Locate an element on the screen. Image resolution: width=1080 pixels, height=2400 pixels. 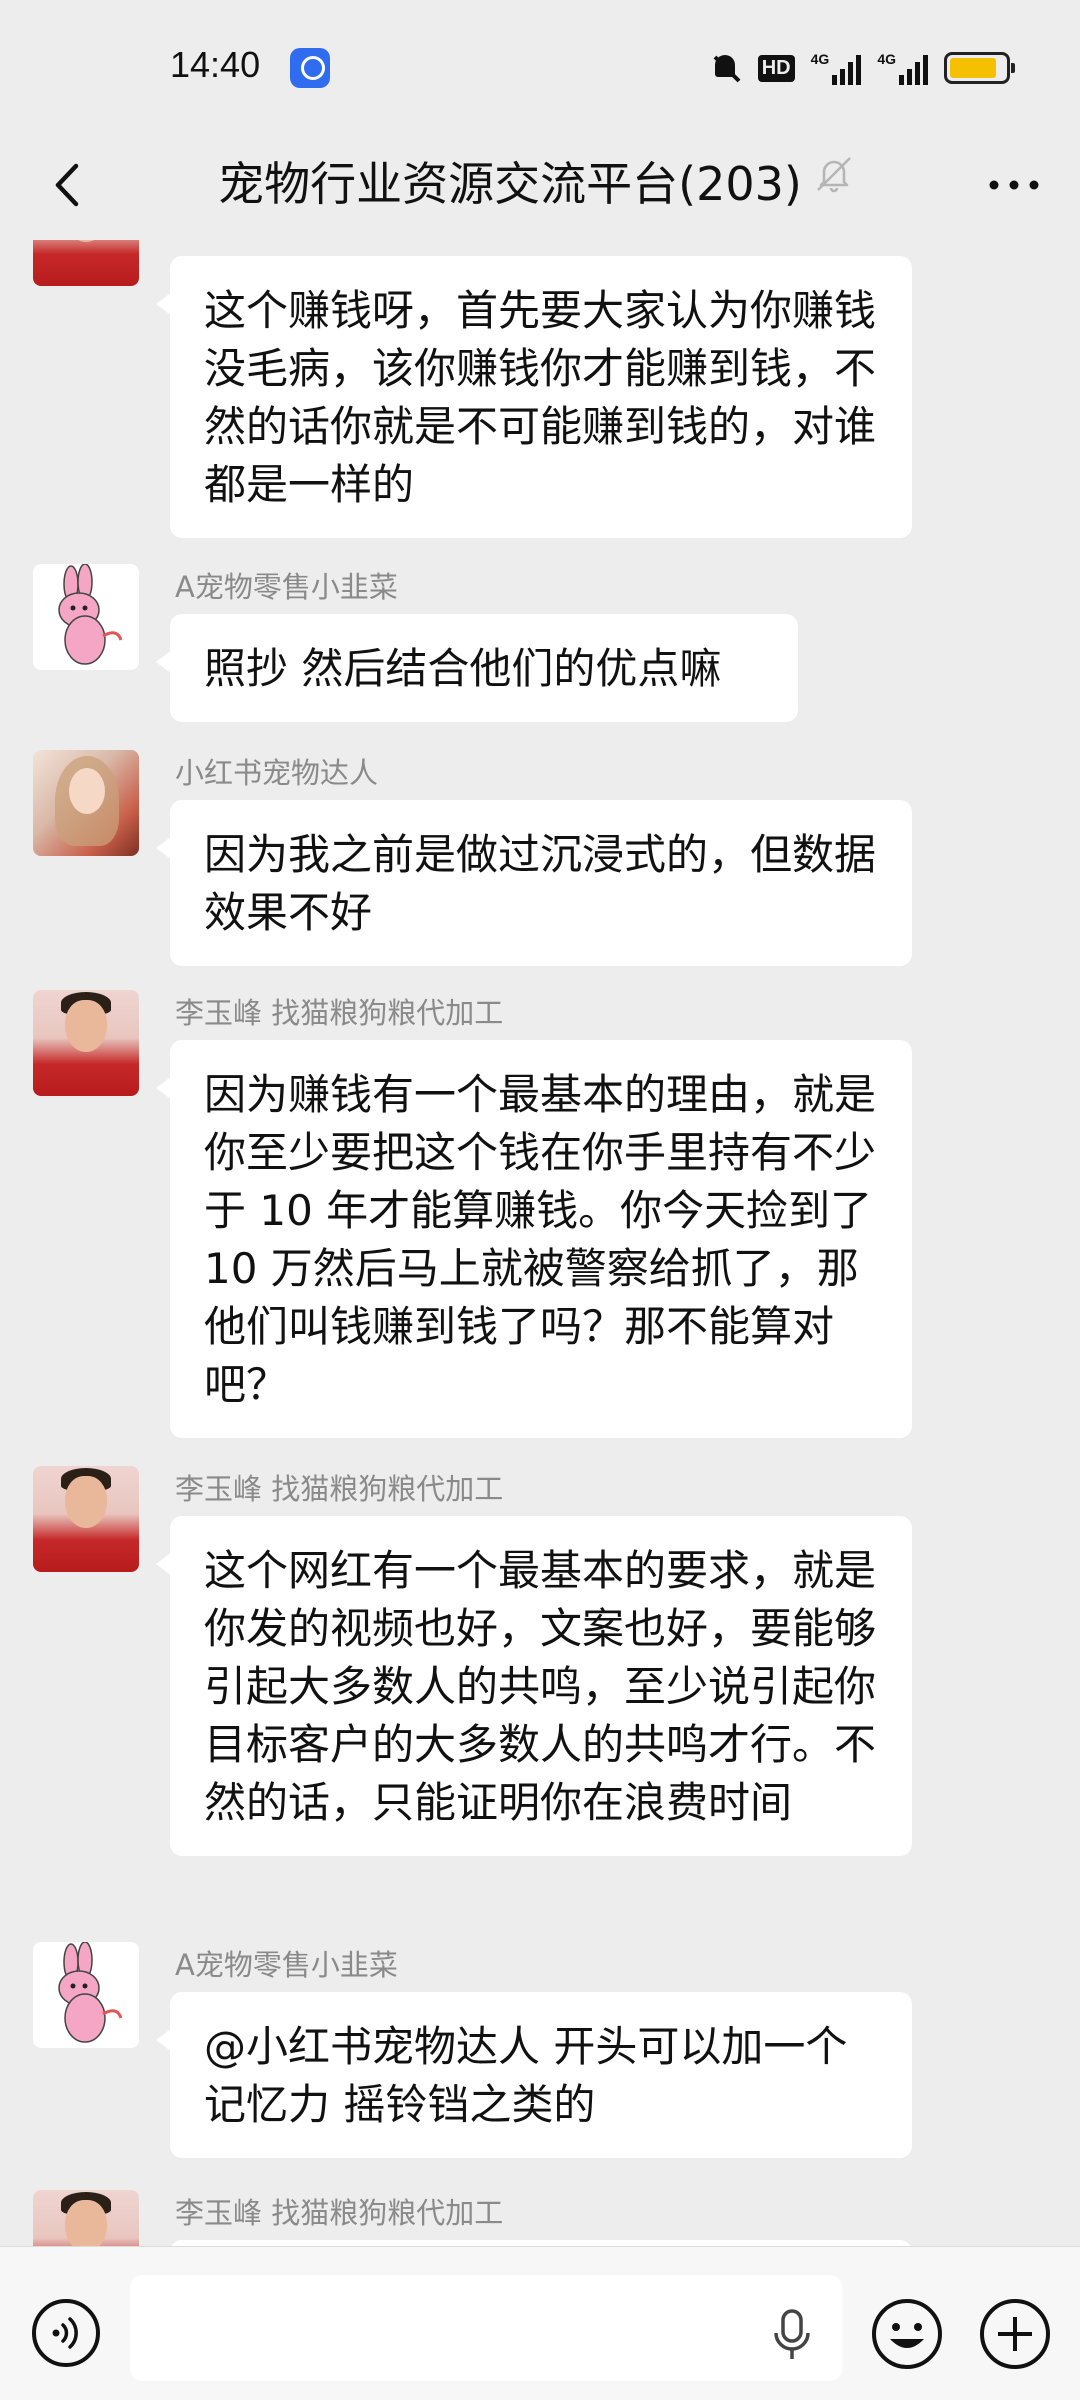
hd-voice-icon: HD is located at coordinates (776, 68).